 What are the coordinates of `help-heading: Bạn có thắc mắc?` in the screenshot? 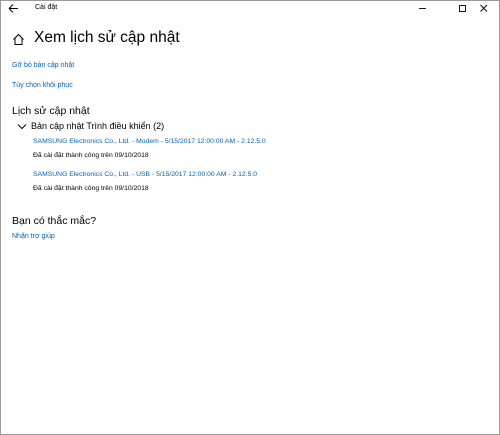 It's located at (54, 221).